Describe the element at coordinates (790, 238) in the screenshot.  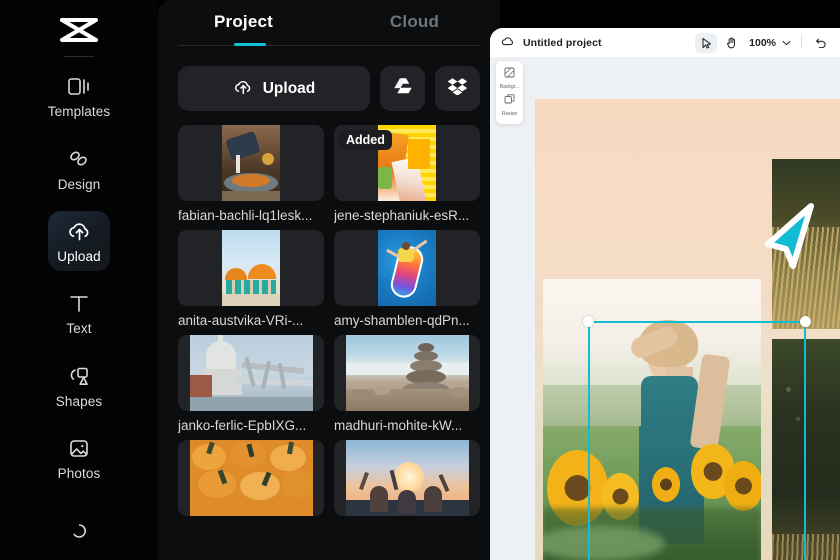
I see `pointer-cursor-icon` at that location.